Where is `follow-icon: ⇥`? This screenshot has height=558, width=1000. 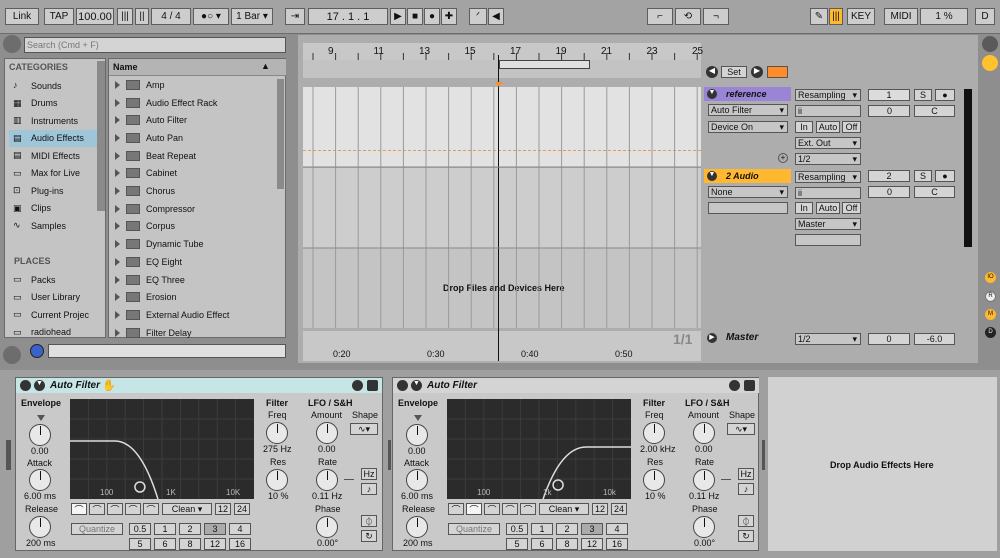 follow-icon: ⇥ is located at coordinates (295, 16).